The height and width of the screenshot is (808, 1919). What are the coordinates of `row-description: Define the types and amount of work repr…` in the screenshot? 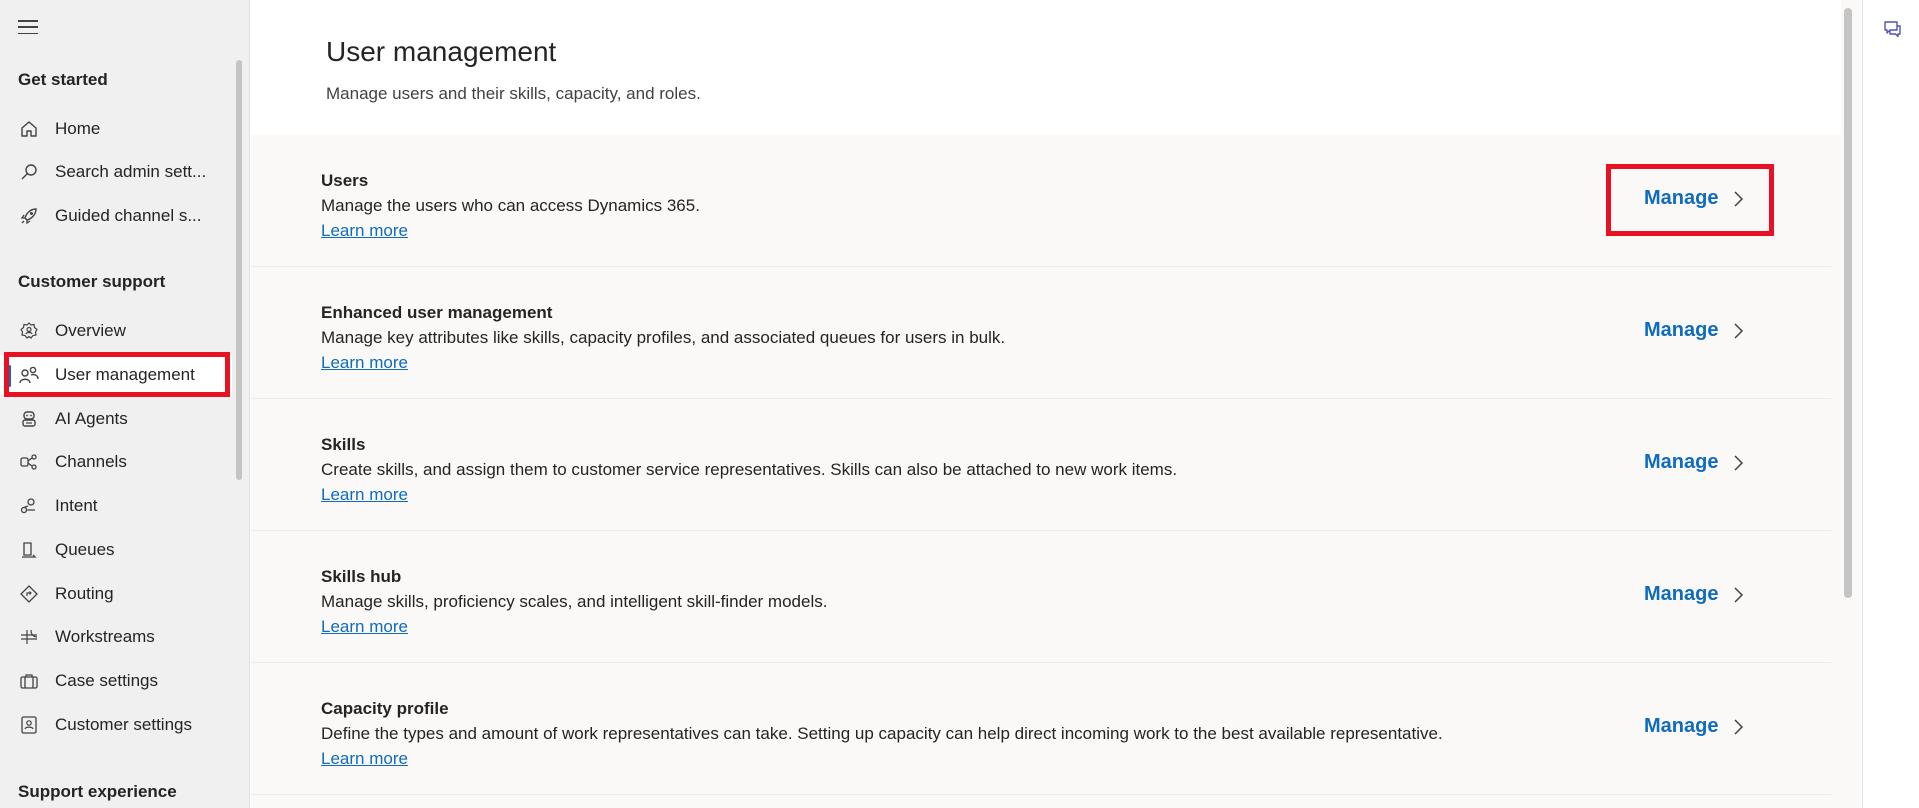 It's located at (882, 733).